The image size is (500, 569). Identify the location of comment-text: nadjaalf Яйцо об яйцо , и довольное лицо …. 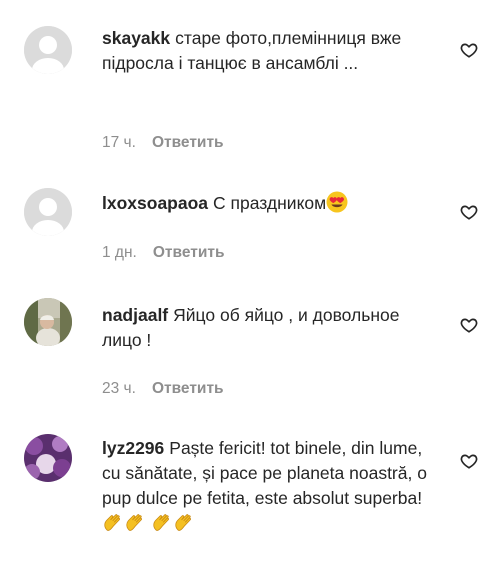
(267, 328).